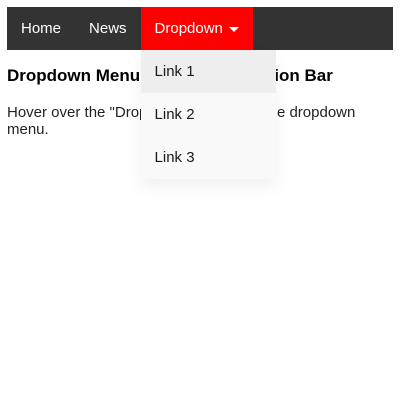 The width and height of the screenshot is (400, 400). What do you see at coordinates (233, 29) in the screenshot?
I see `caret-down-icon` at bounding box center [233, 29].